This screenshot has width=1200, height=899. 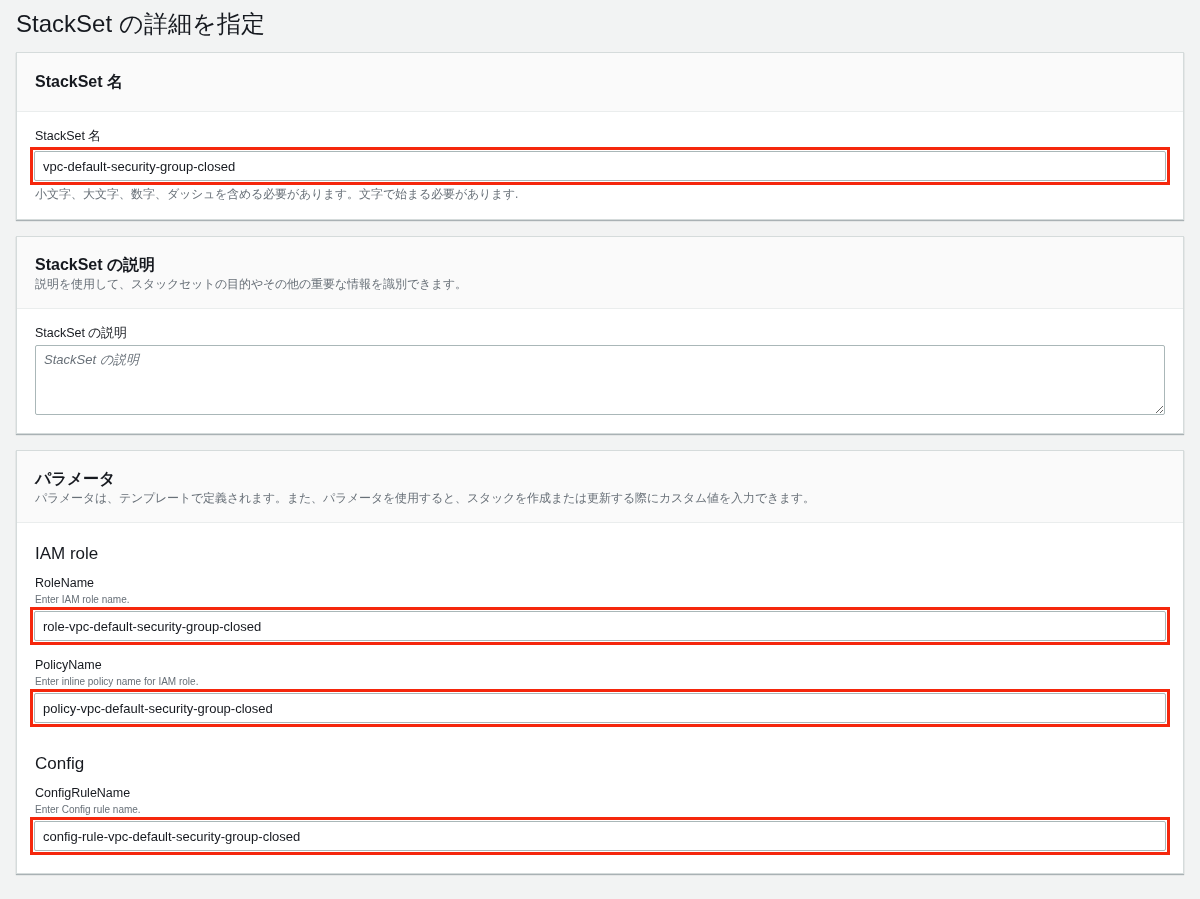 What do you see at coordinates (60, 764) in the screenshot?
I see `group-heading: Config` at bounding box center [60, 764].